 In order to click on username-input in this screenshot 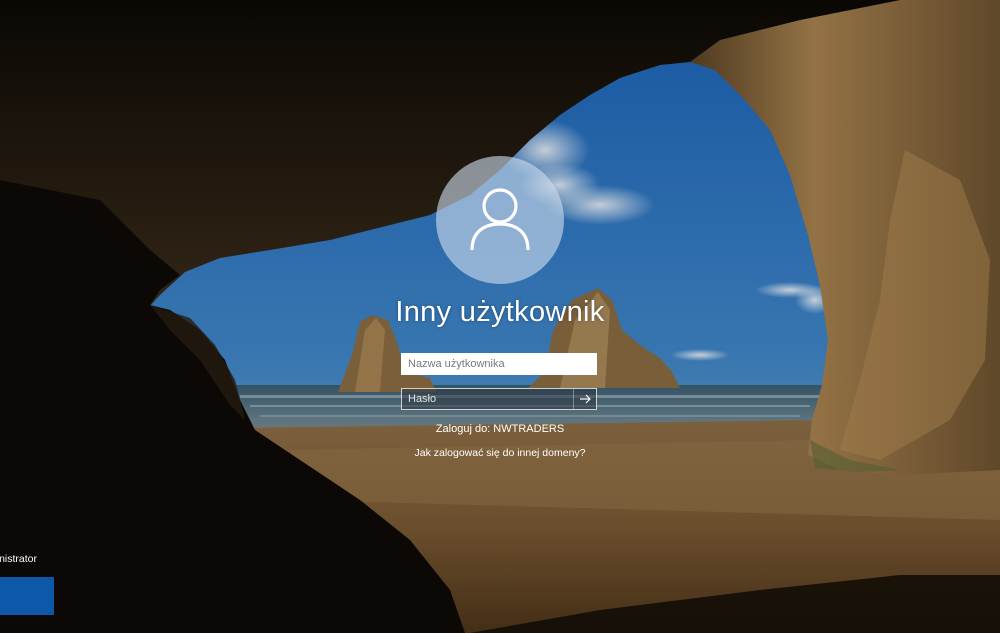, I will do `click(499, 364)`.